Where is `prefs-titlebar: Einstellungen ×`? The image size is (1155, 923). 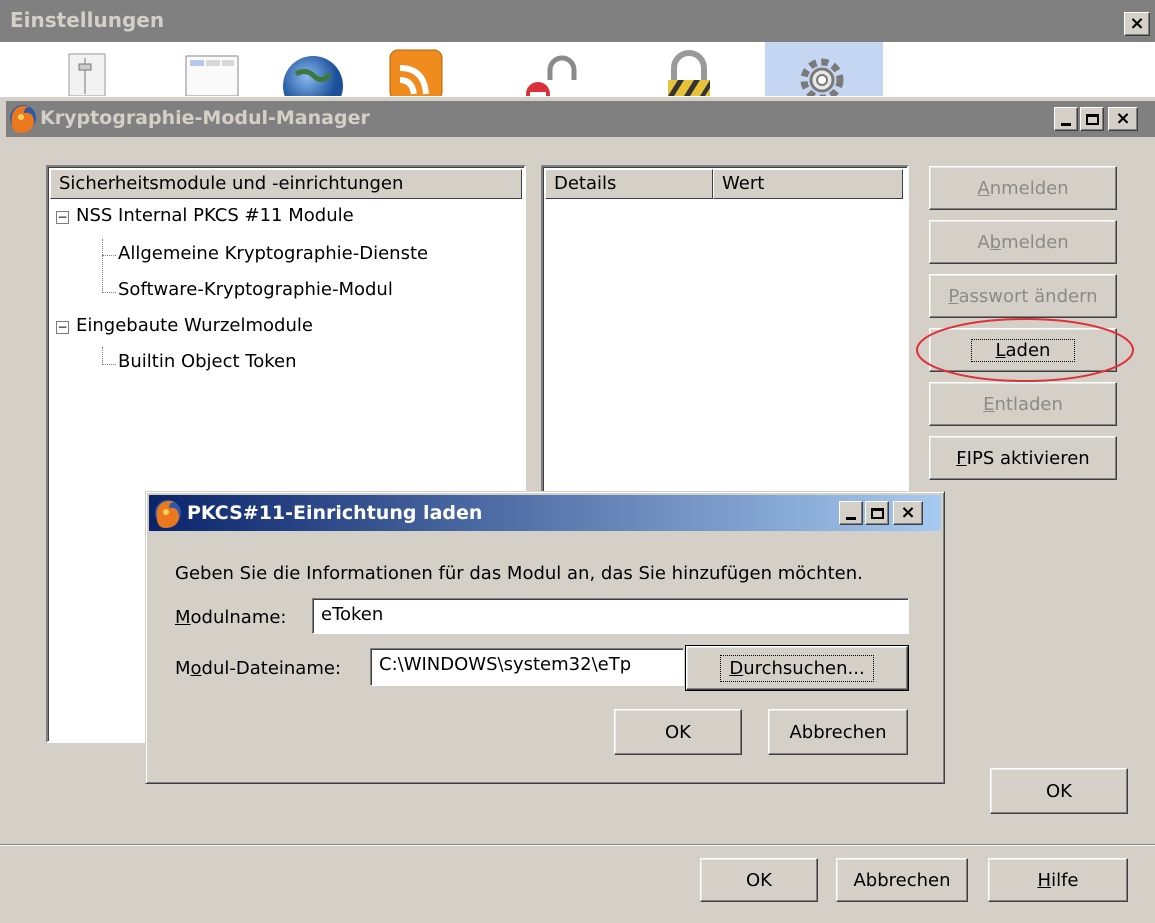
prefs-titlebar: Einstellungen × is located at coordinates (577, 21).